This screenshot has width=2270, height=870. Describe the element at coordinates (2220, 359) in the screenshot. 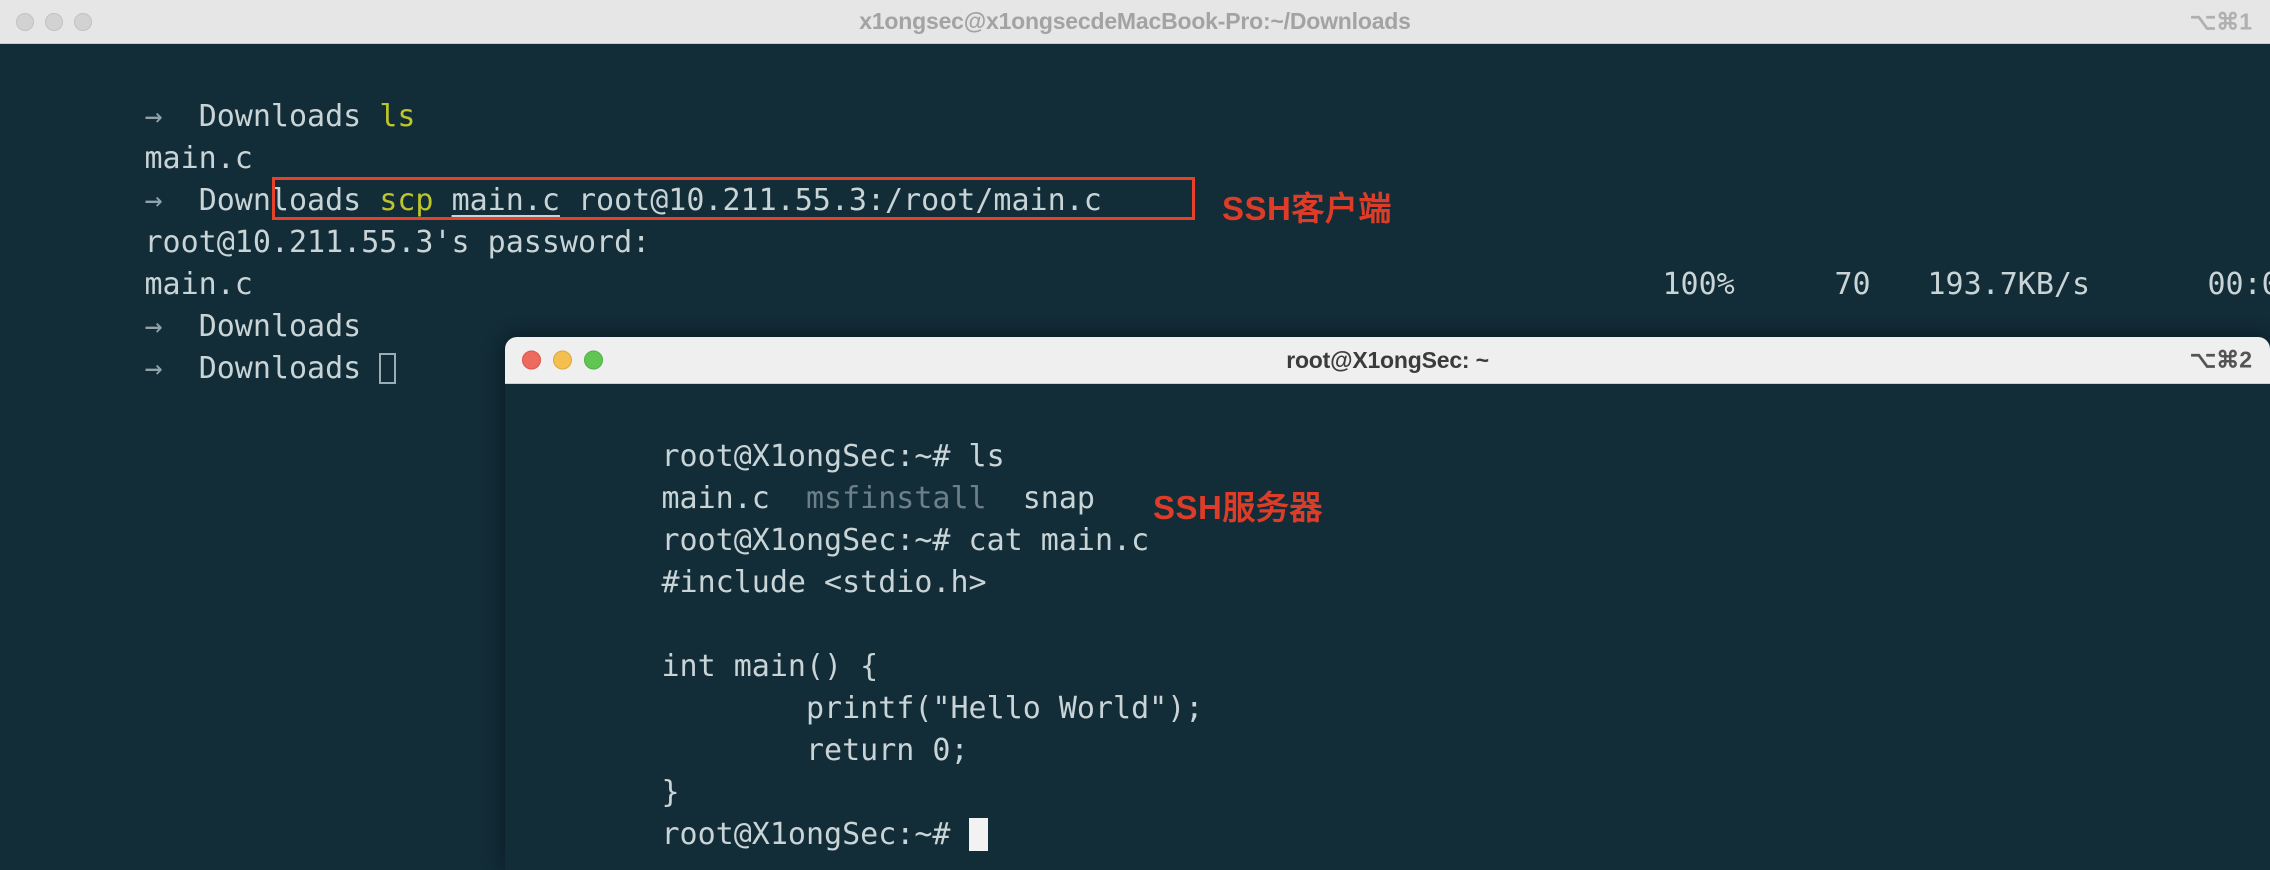

I see `window-shortcut-server: ⌥⌘2` at that location.